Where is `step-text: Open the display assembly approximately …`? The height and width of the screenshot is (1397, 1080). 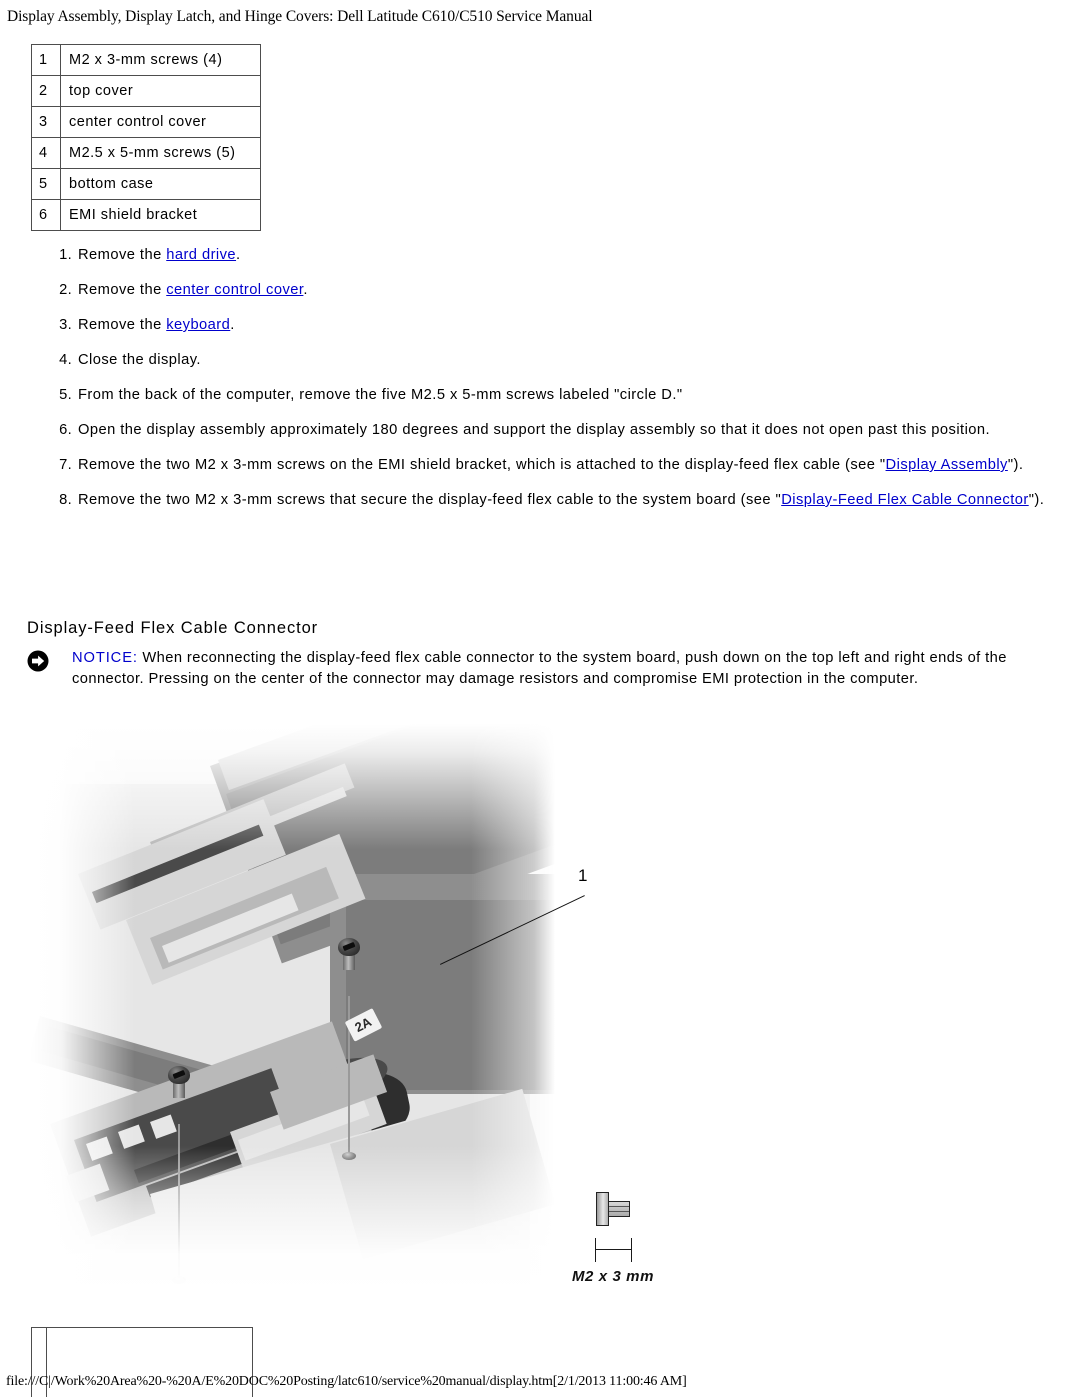 step-text: Open the display assembly approximately … is located at coordinates (534, 430).